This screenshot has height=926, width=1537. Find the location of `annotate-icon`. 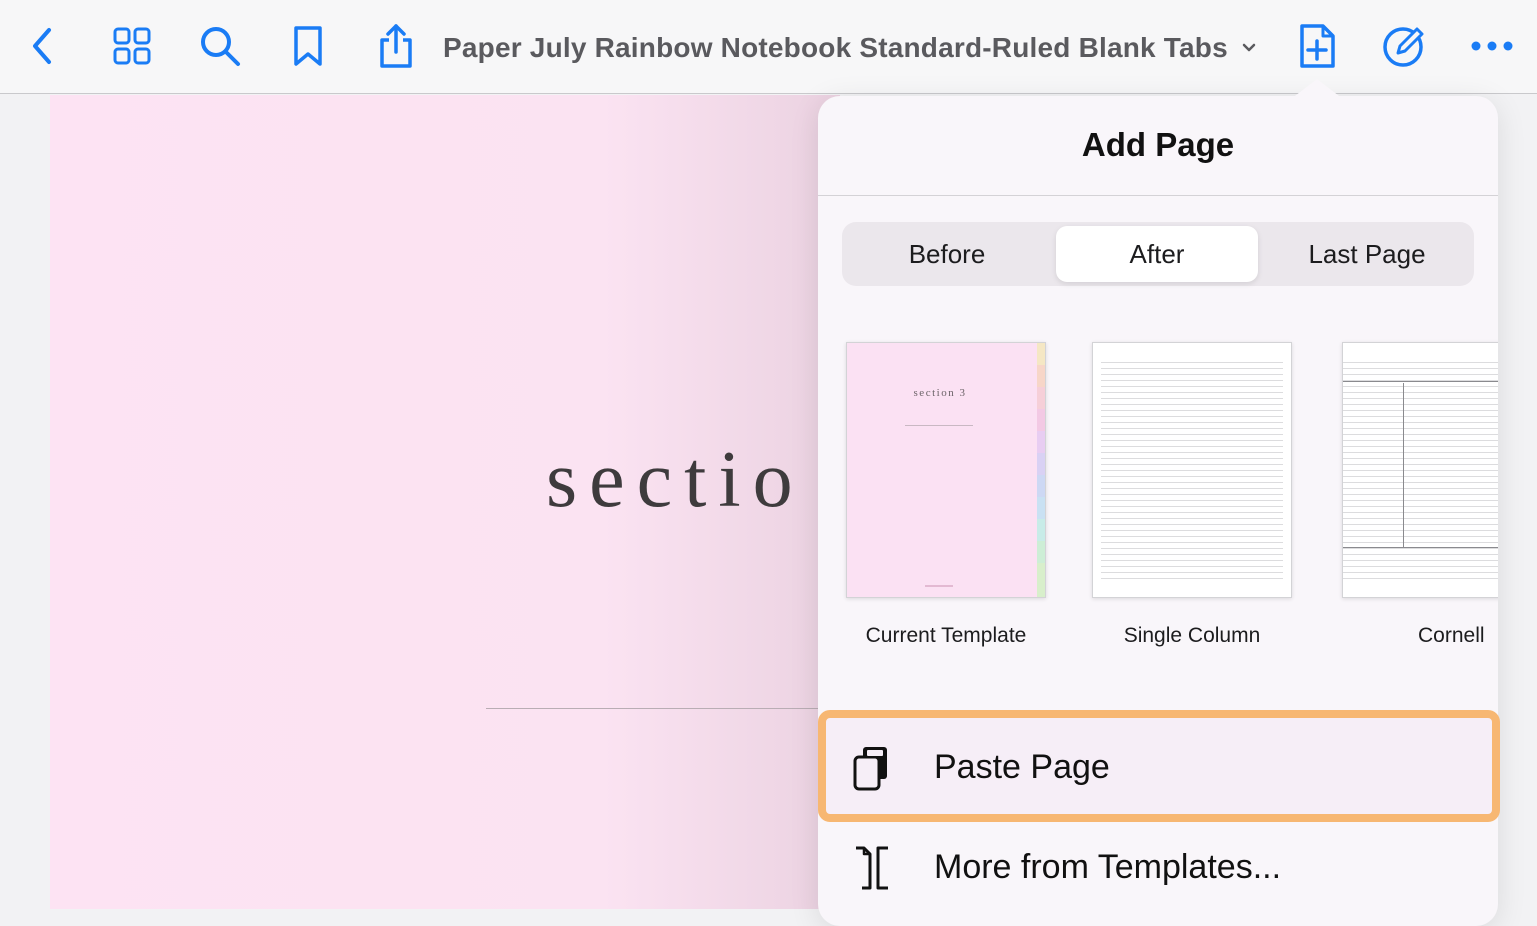

annotate-icon is located at coordinates (1403, 47).